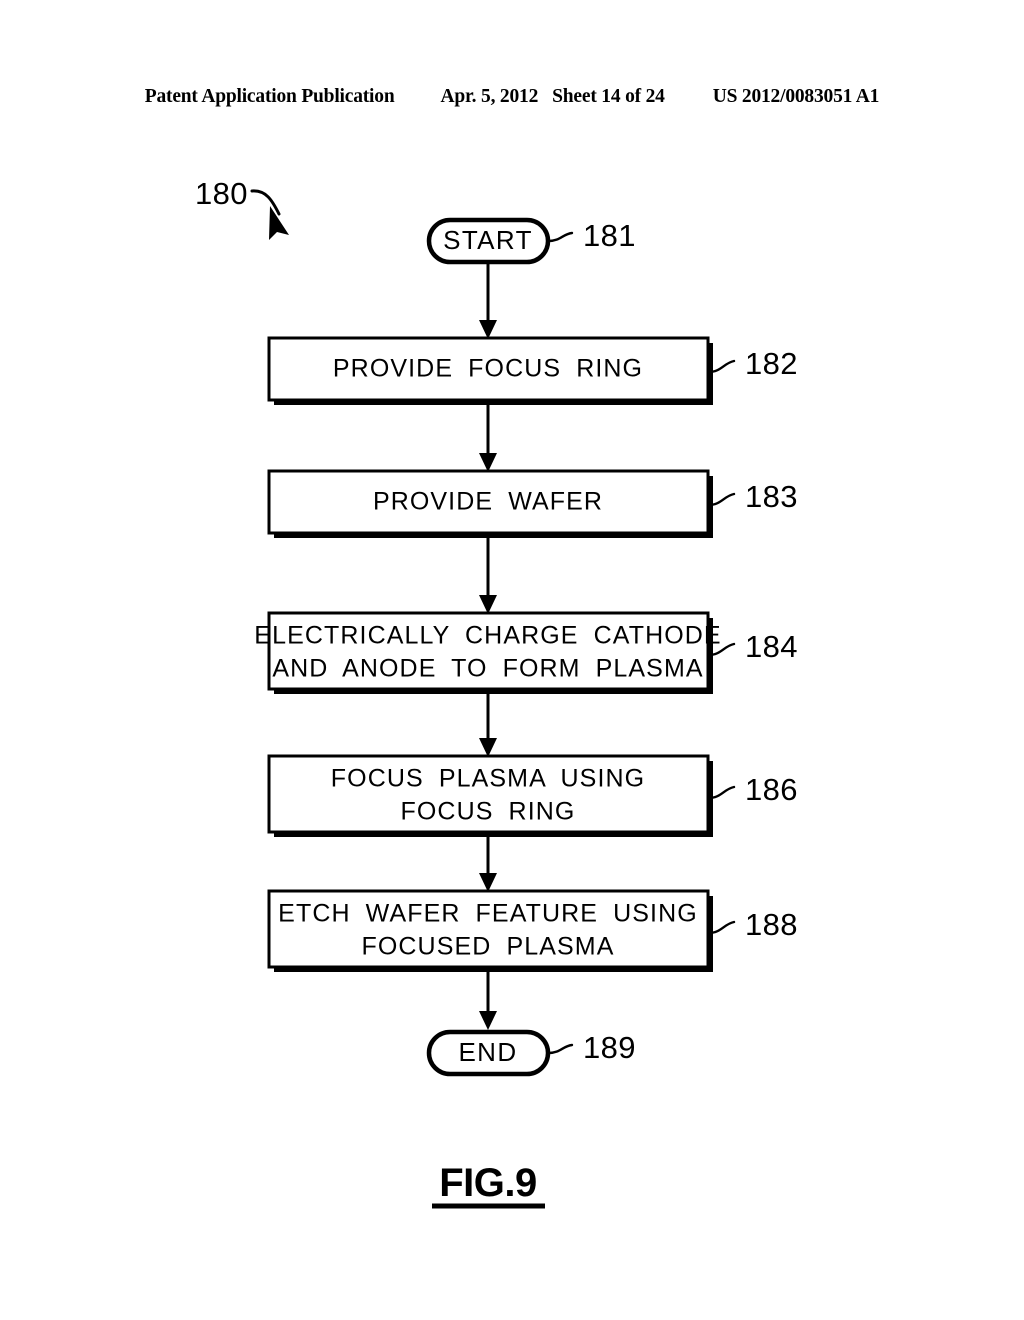 The width and height of the screenshot is (1024, 1320). What do you see at coordinates (488, 914) in the screenshot?
I see `box-188-line-1: ETCH WAFER FEATURE USING` at bounding box center [488, 914].